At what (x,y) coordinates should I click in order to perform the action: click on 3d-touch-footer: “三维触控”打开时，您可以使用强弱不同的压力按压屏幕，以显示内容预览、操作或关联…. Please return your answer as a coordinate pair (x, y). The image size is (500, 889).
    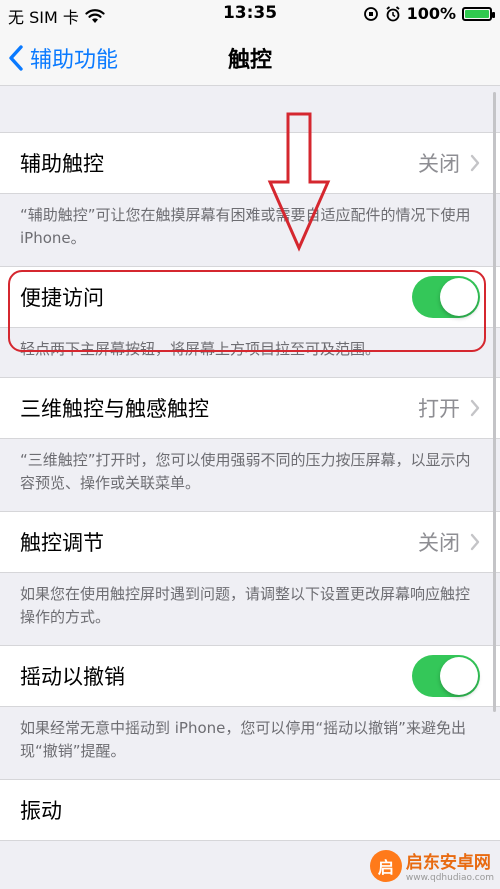
    Looking at the image, I should click on (245, 471).